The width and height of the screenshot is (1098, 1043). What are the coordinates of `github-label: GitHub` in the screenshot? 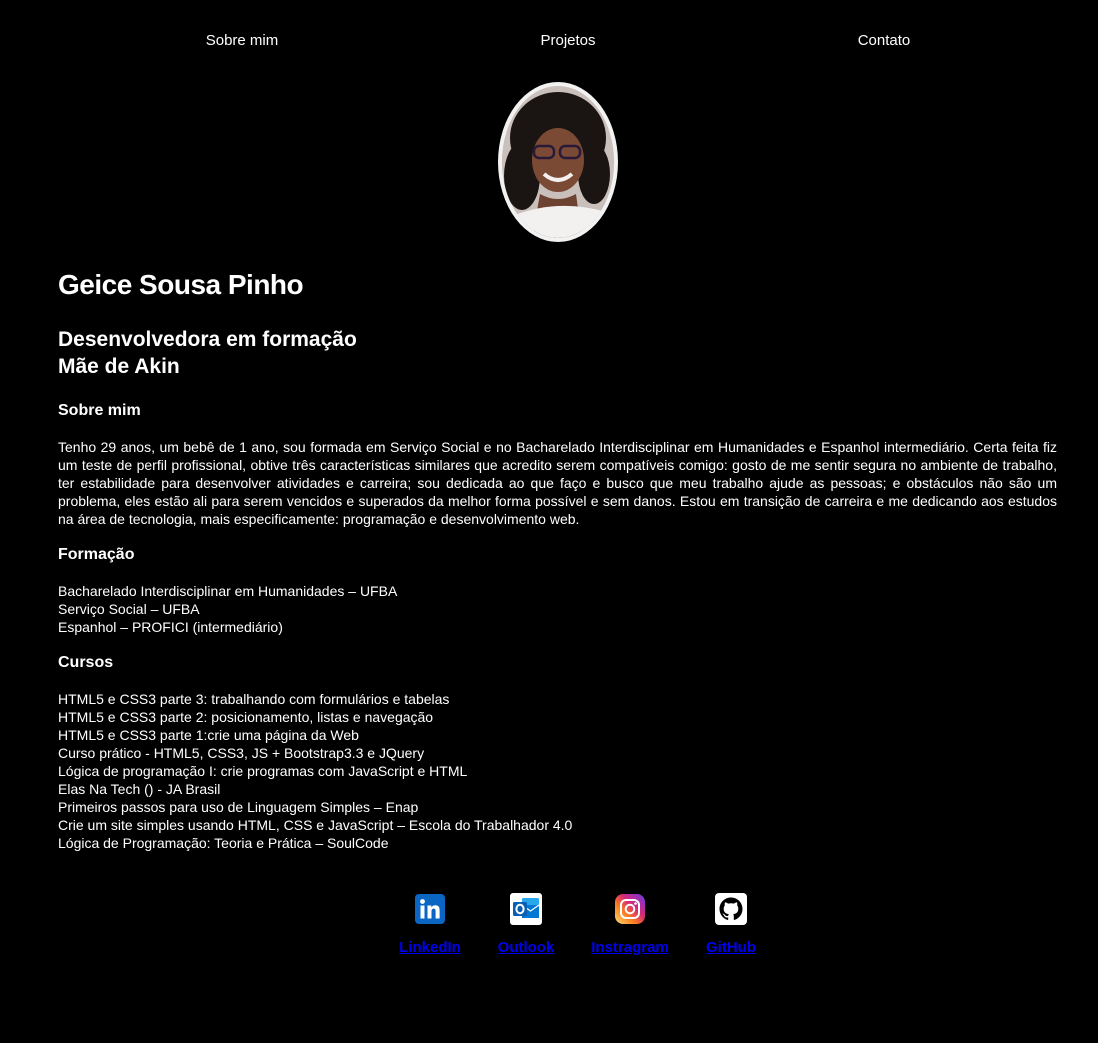 It's located at (731, 947).